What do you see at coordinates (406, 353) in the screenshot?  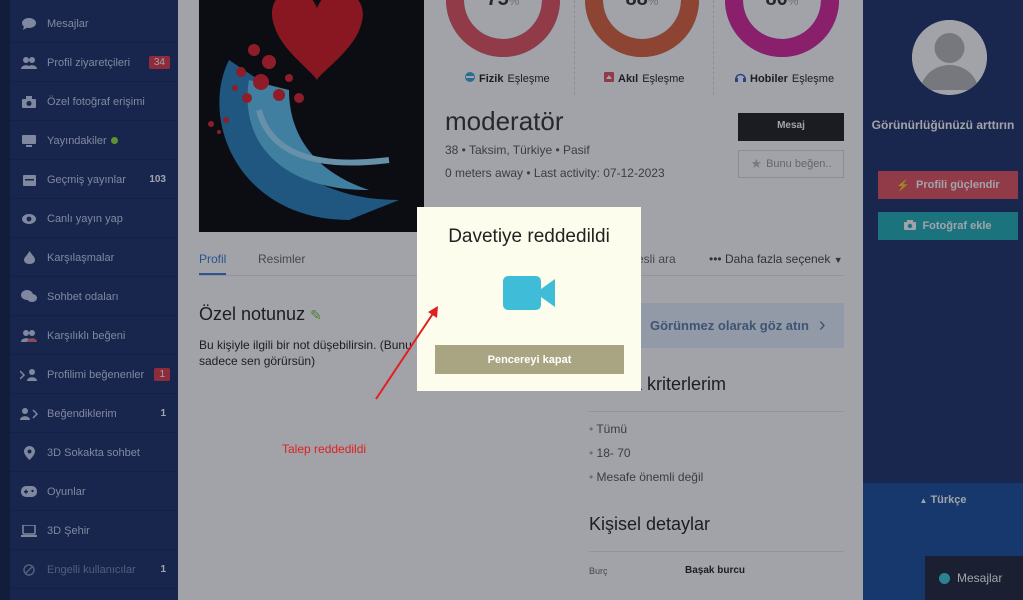 I see `annotation-arrow` at bounding box center [406, 353].